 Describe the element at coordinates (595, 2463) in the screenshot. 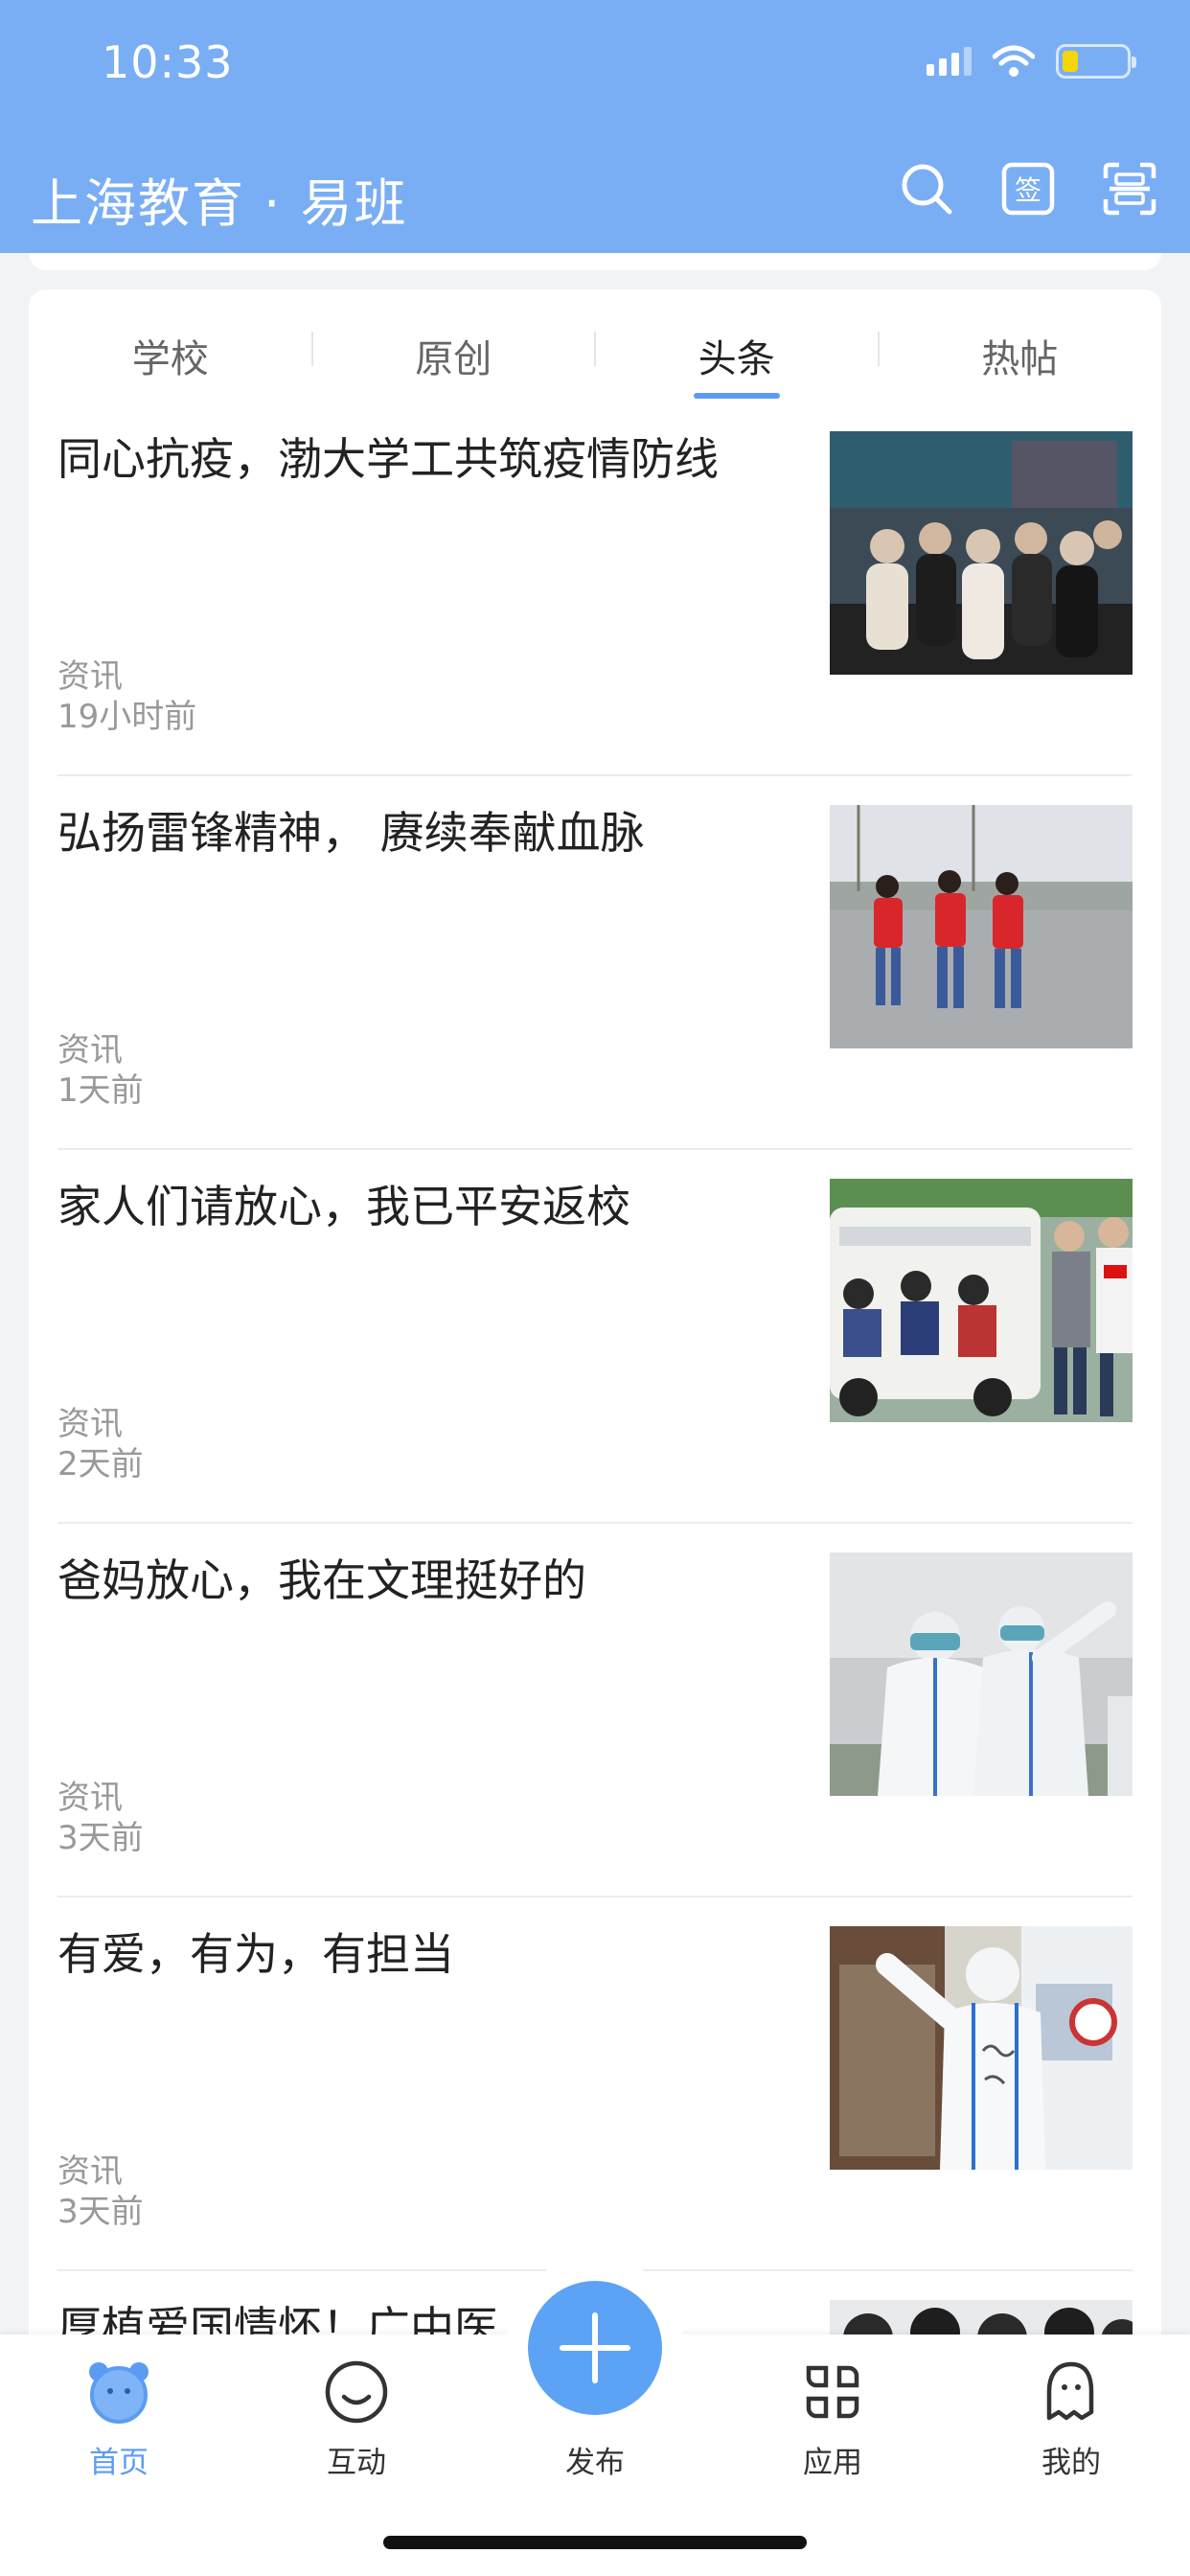

I see `nav-publish-label: 发布` at that location.